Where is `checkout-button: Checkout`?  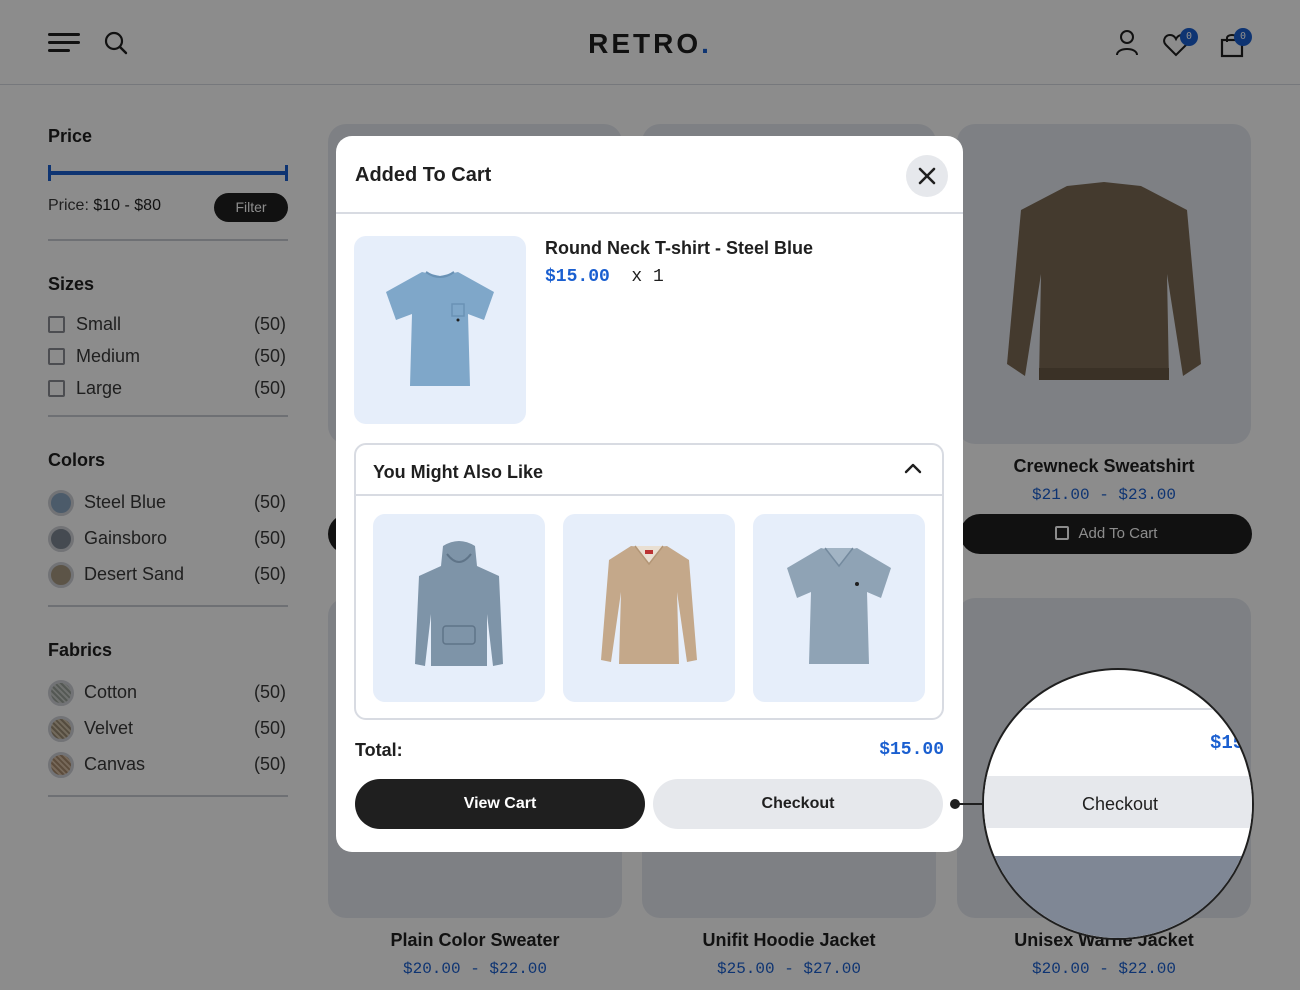 checkout-button: Checkout is located at coordinates (798, 804).